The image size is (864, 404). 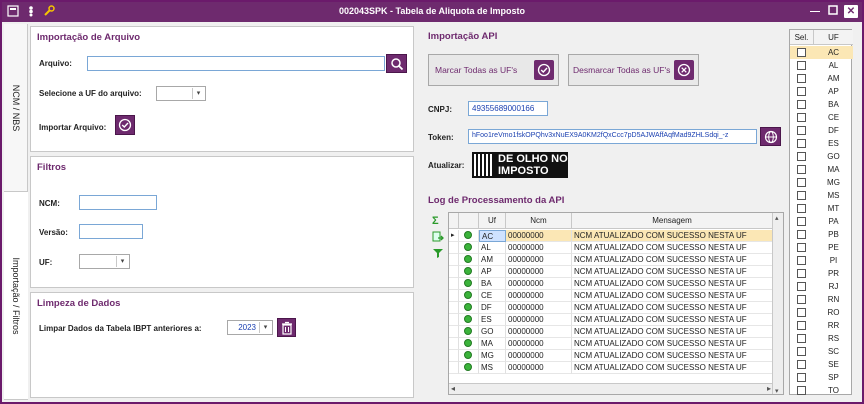 I want to click on uf-list-item: DF, so click(x=821, y=130).